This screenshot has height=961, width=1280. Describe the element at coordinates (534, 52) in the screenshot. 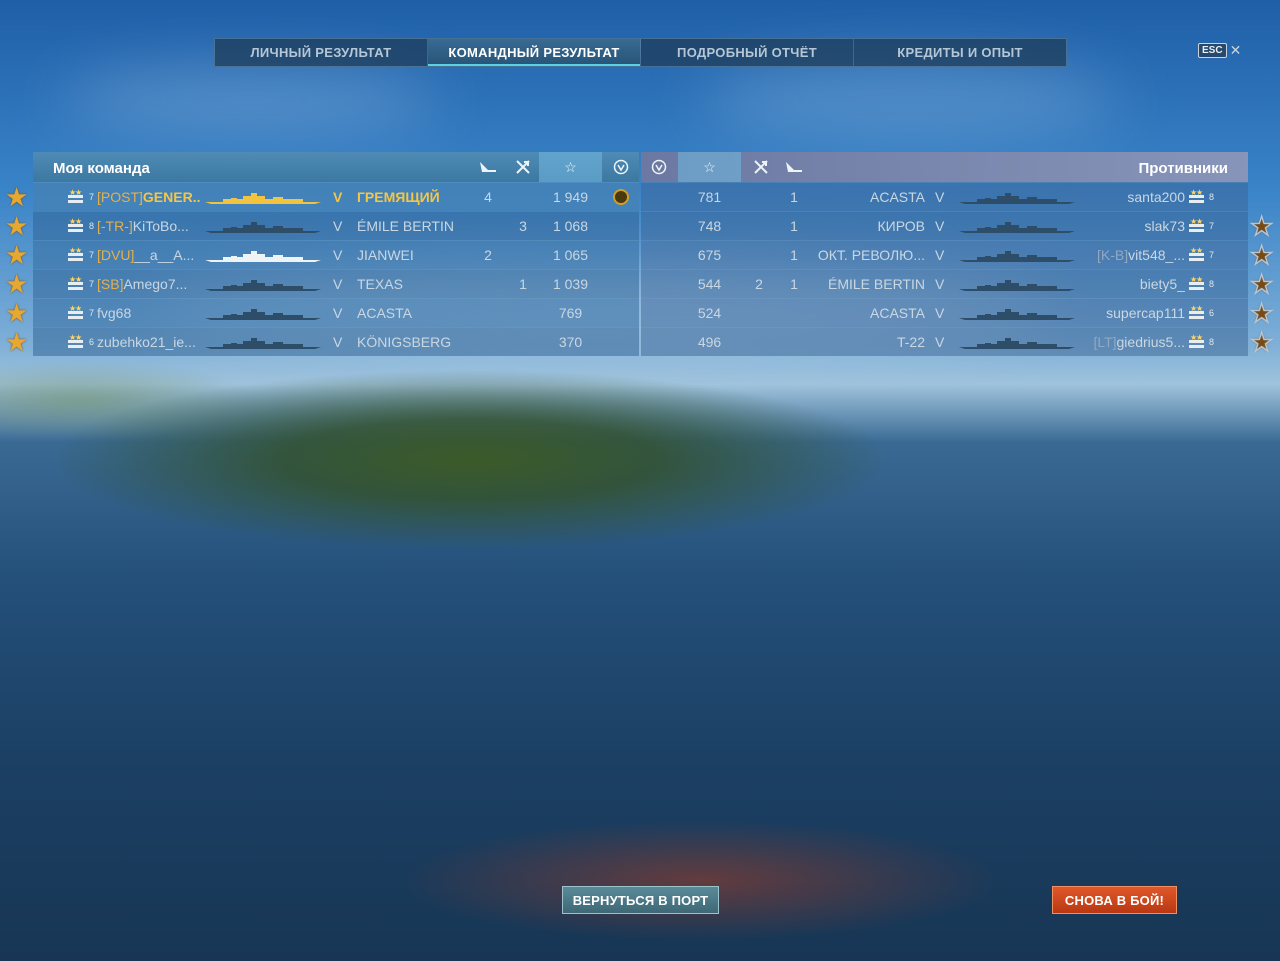

I see `tab-team-result: КОМАНДНЫЙ РЕЗУЛЬТАТ` at that location.